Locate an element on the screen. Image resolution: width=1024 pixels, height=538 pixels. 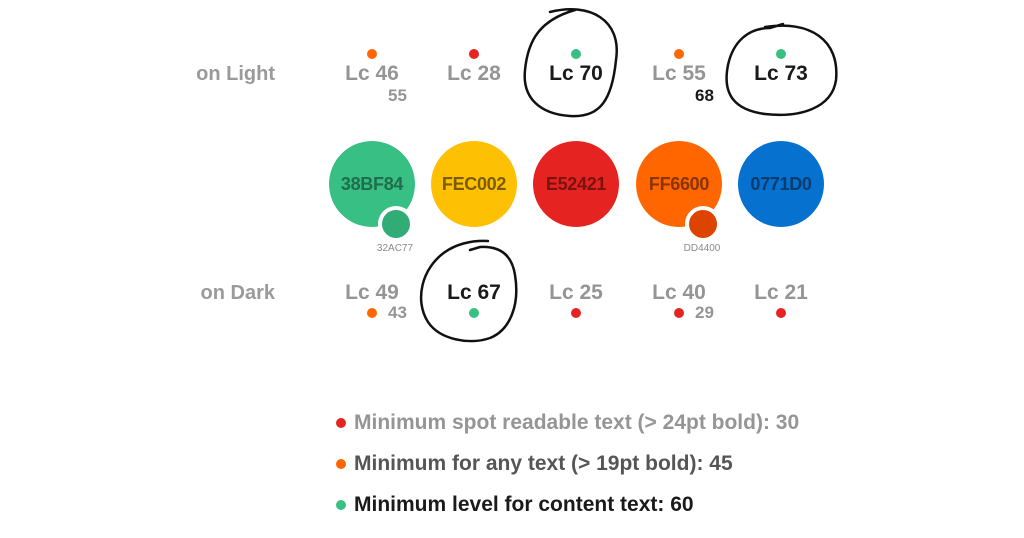
swatch-hex: 0771D0 is located at coordinates (781, 183).